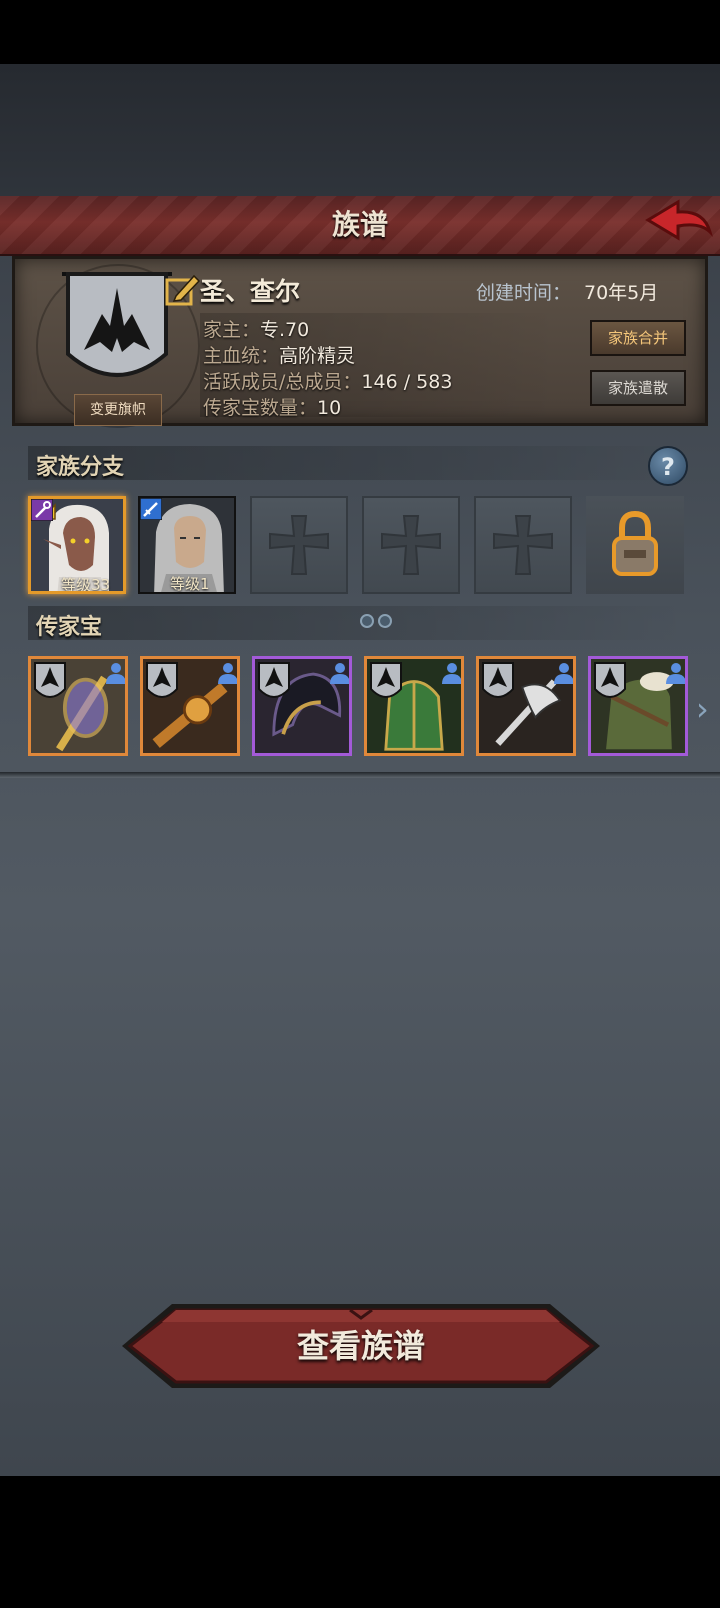  What do you see at coordinates (621, 293) in the screenshot?
I see `created-value: 70年5月` at bounding box center [621, 293].